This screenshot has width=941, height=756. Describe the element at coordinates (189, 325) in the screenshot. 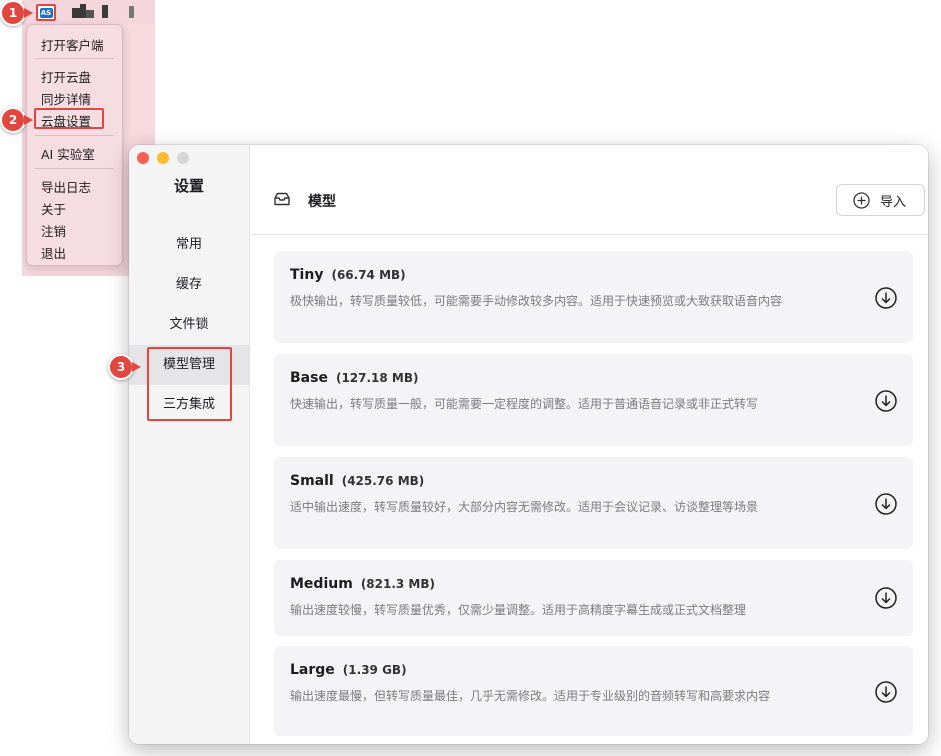

I see `sidebar-item-file-lock: 文件锁` at that location.